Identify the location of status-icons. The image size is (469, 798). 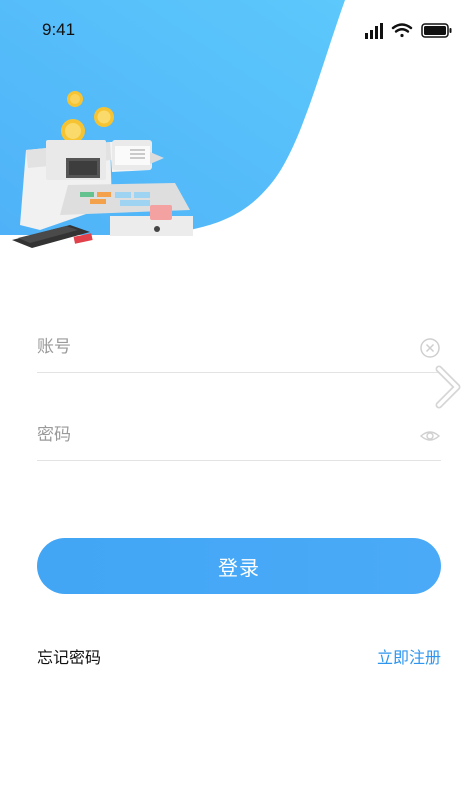
(408, 31).